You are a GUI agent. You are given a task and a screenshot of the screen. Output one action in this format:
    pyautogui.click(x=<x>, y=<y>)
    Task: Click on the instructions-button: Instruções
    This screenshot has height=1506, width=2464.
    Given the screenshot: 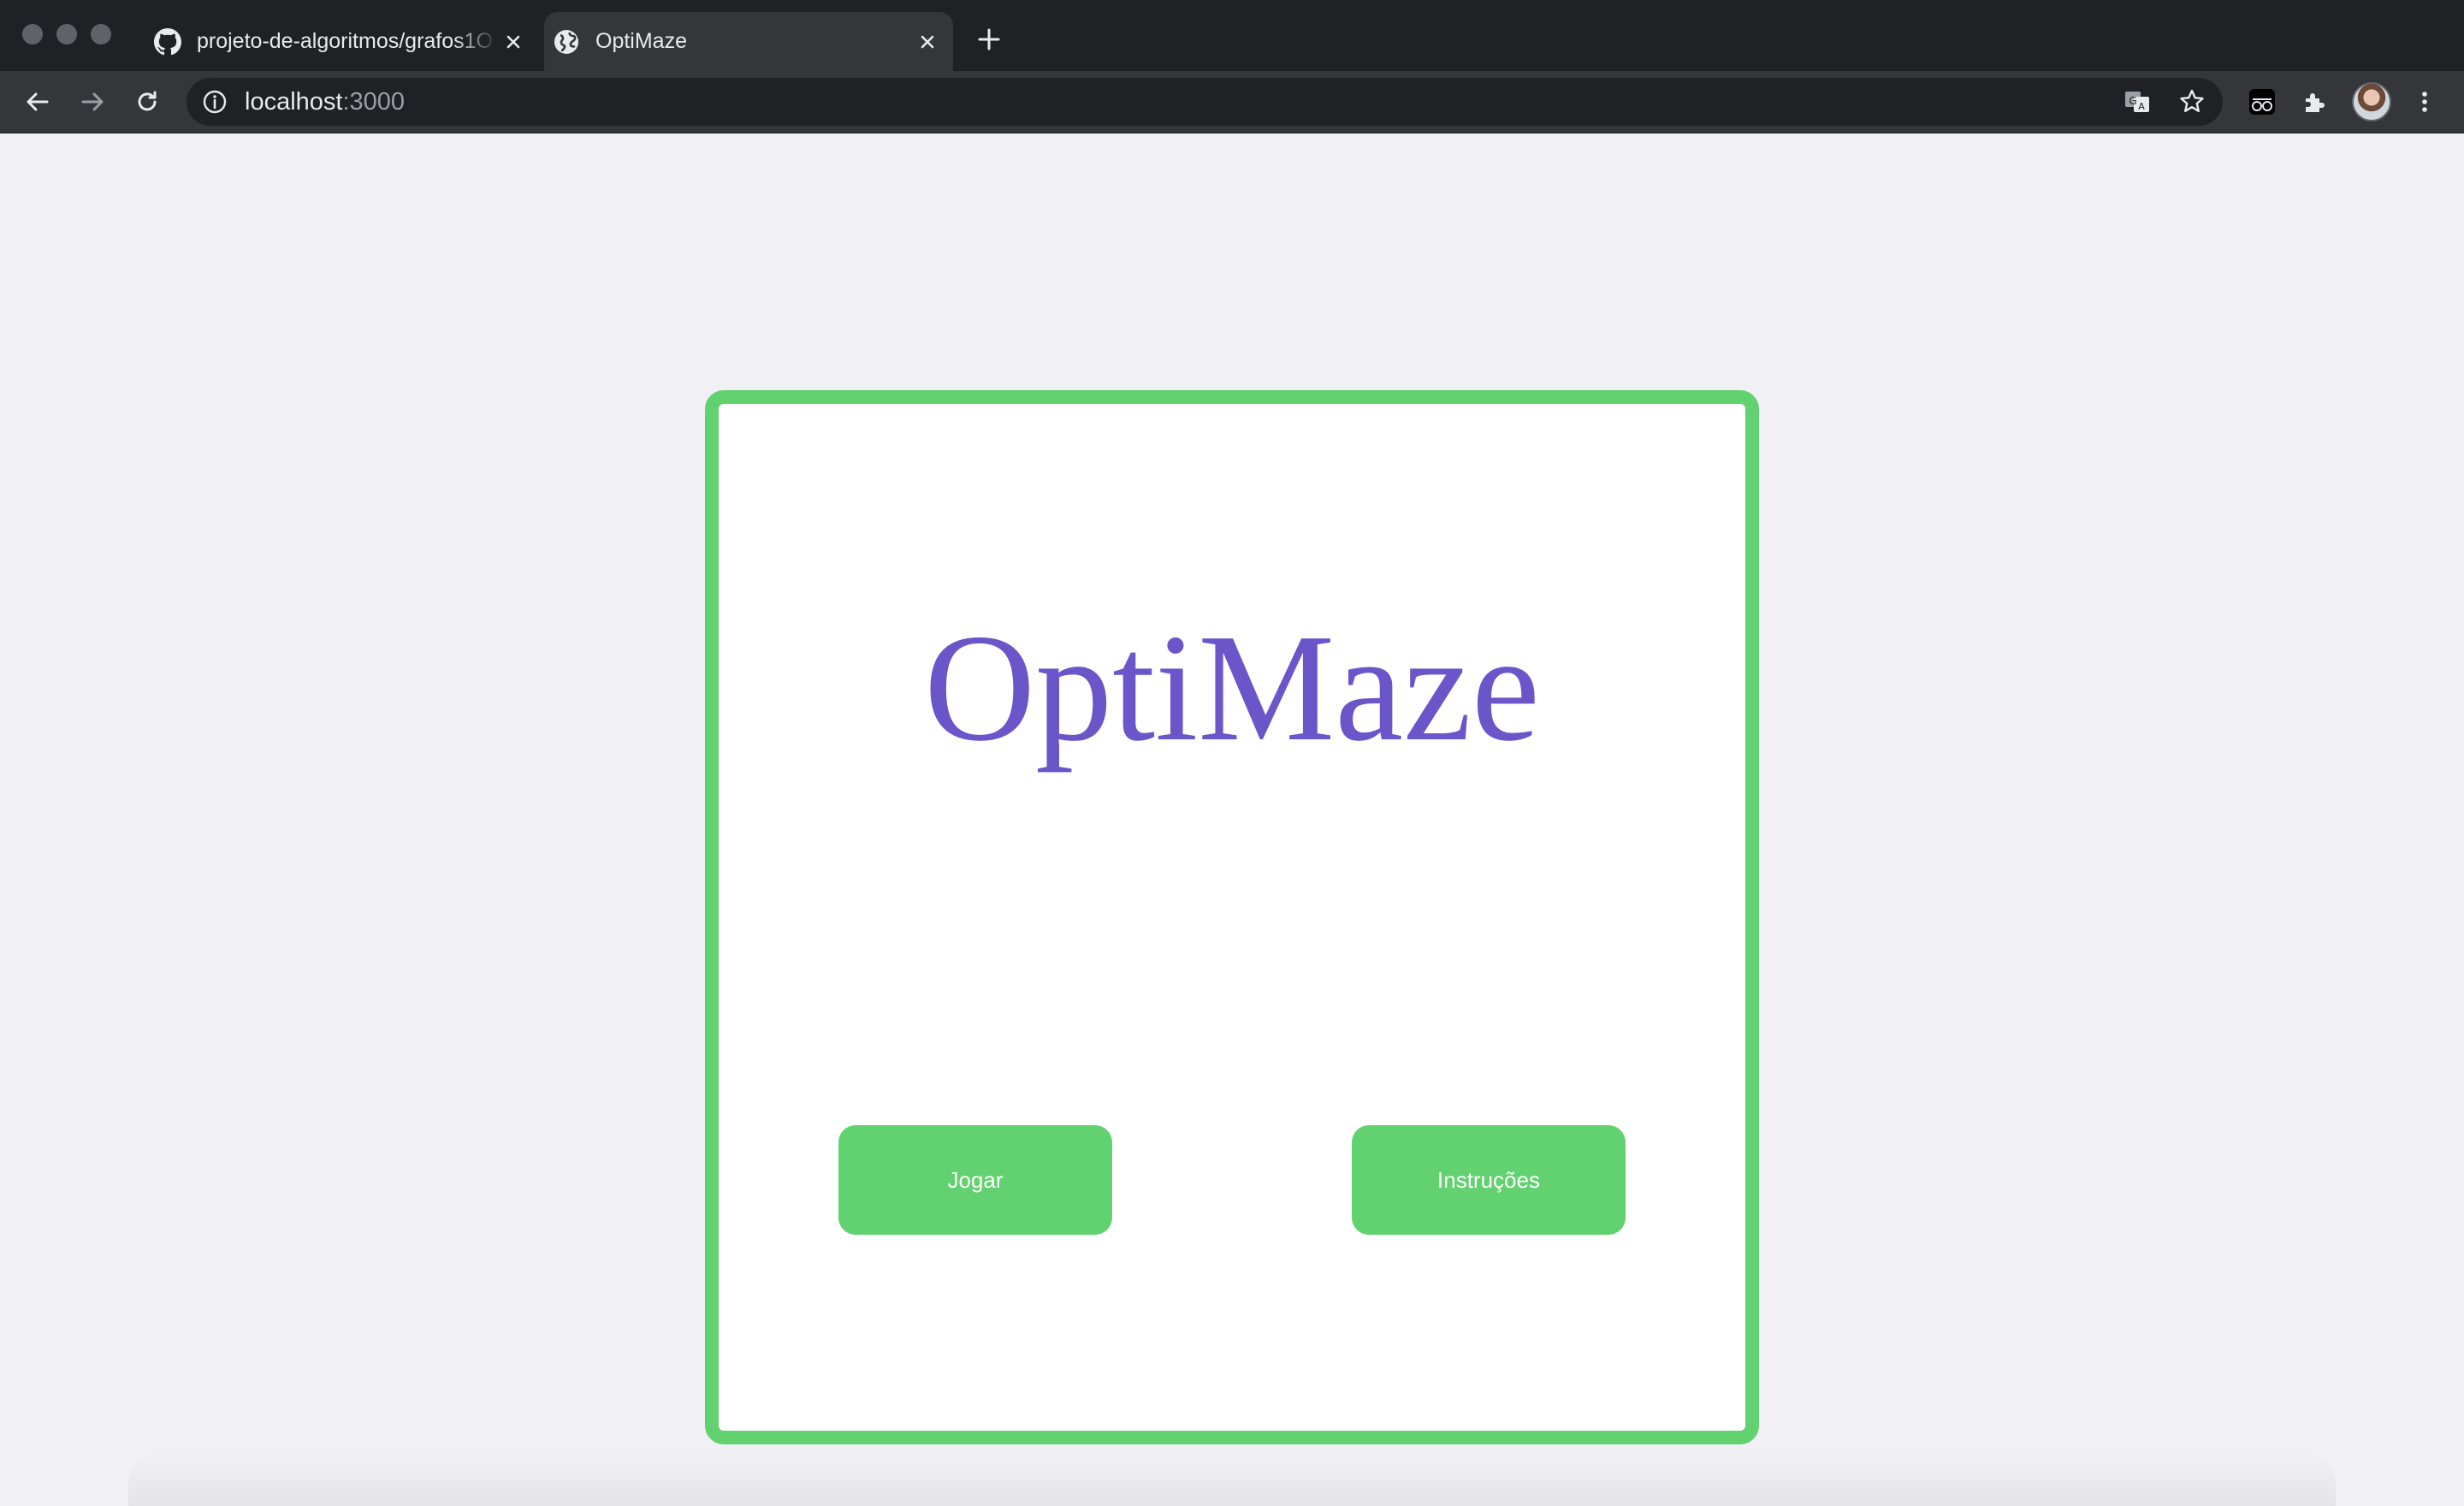 What is the action you would take?
    pyautogui.click(x=1489, y=1180)
    